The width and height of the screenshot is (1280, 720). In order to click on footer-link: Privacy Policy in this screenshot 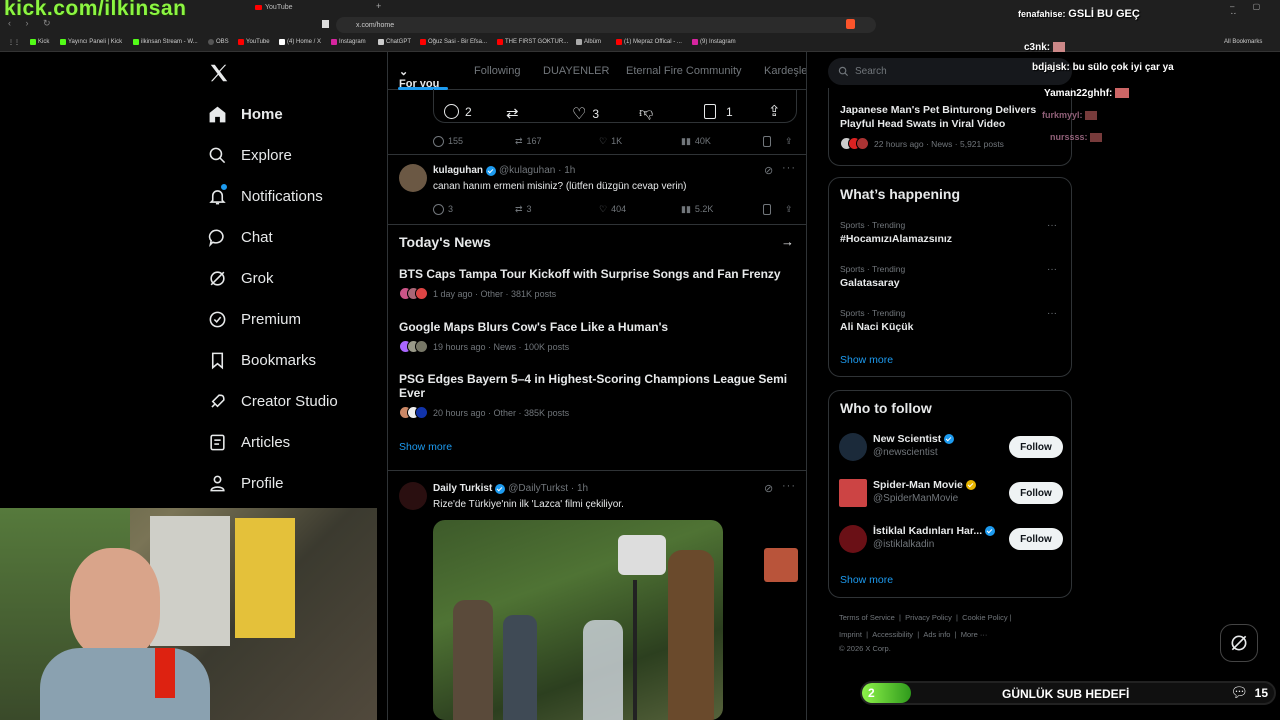, I will do `click(928, 617)`.